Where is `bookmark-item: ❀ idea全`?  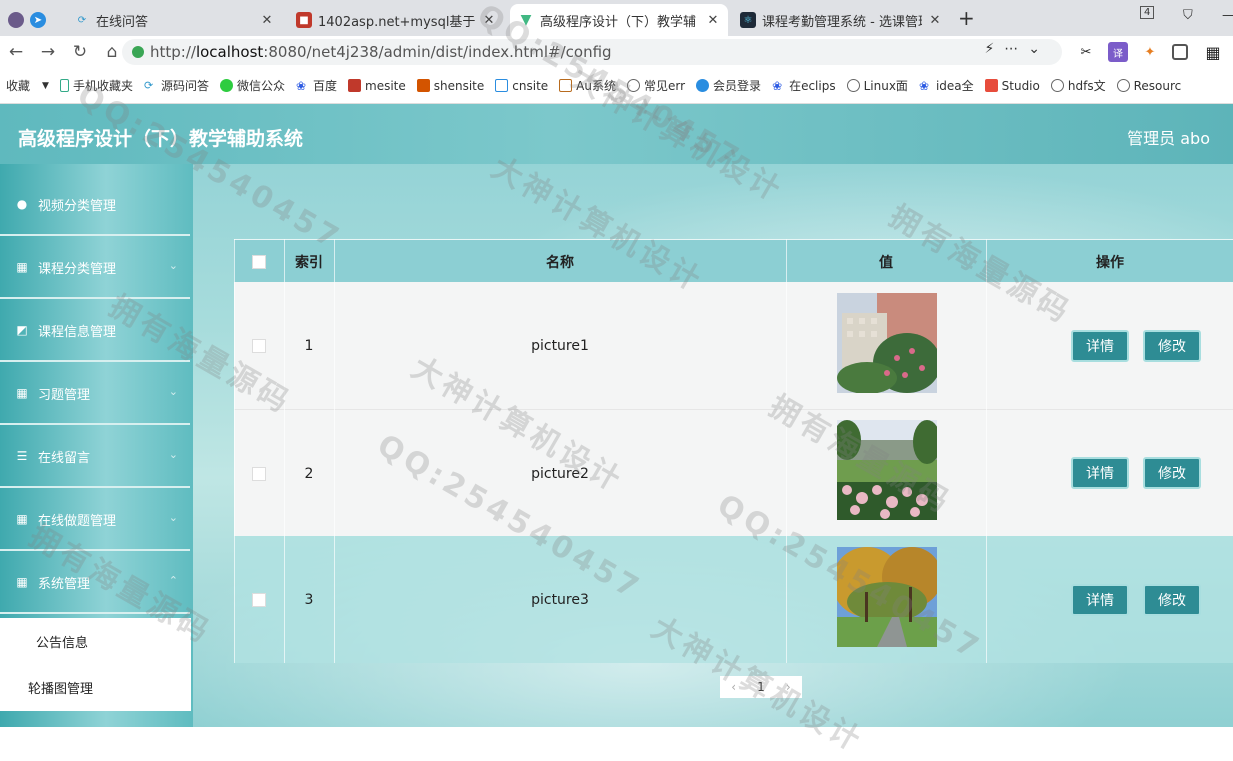 bookmark-item: ❀ idea全 is located at coordinates (946, 85).